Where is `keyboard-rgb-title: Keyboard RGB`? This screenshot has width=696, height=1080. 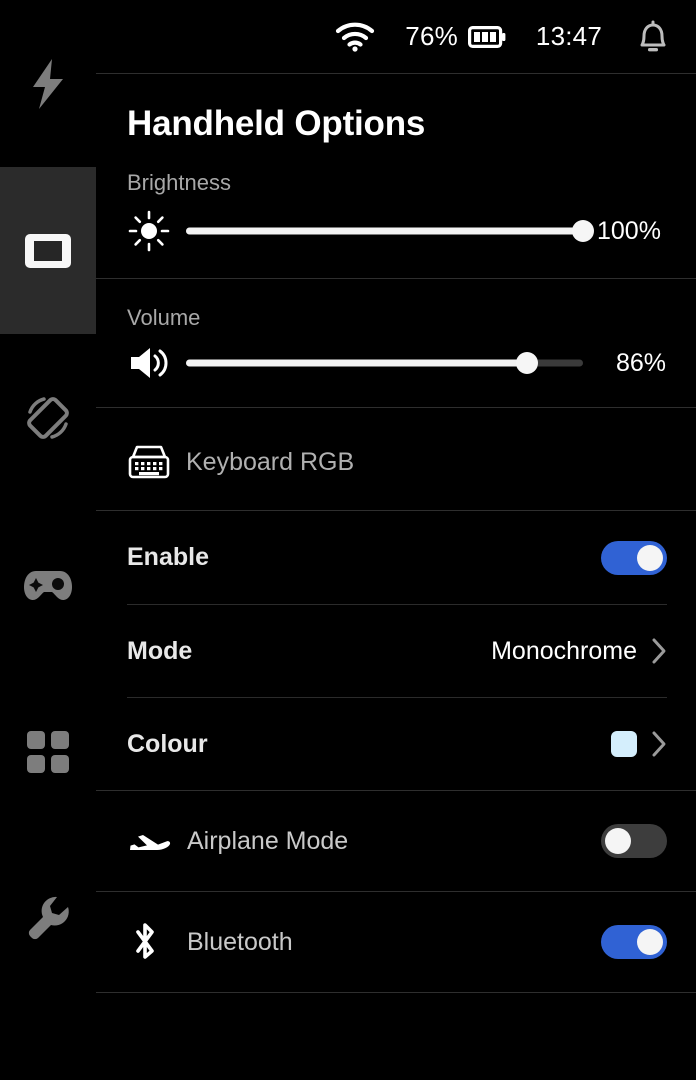 keyboard-rgb-title: Keyboard RGB is located at coordinates (270, 461).